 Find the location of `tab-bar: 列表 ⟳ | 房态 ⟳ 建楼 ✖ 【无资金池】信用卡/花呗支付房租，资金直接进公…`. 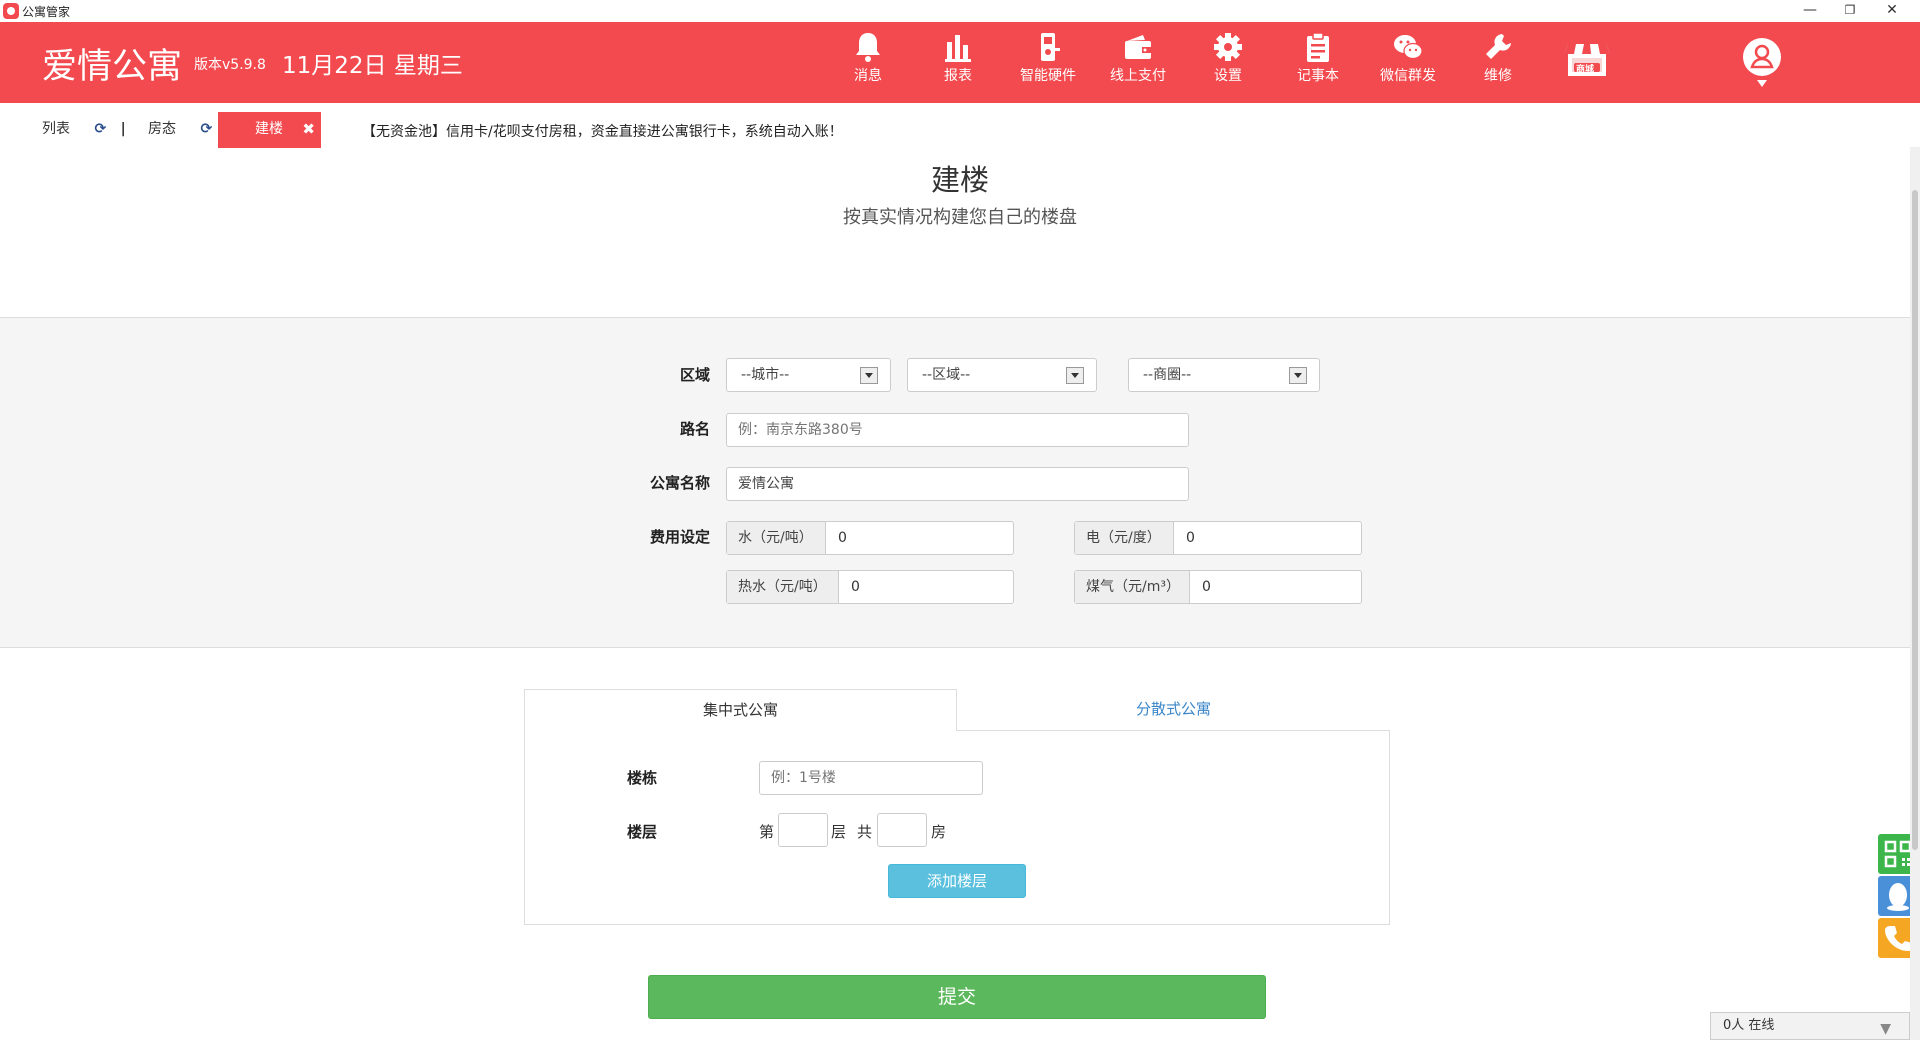

tab-bar: 列表 ⟳ | 房态 ⟳ 建楼 ✖ 【无资金池】信用卡/花呗支付房租，资金直接进公… is located at coordinates (960, 128).